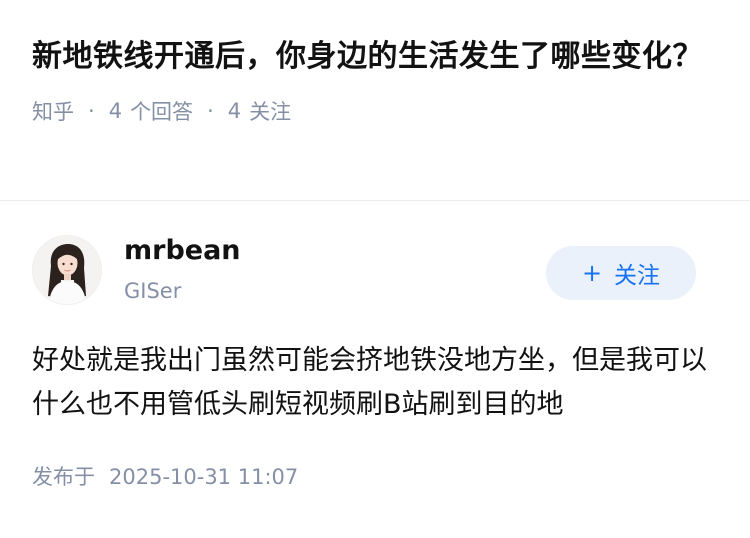  Describe the element at coordinates (592, 273) in the screenshot. I see `plus-icon: +` at that location.